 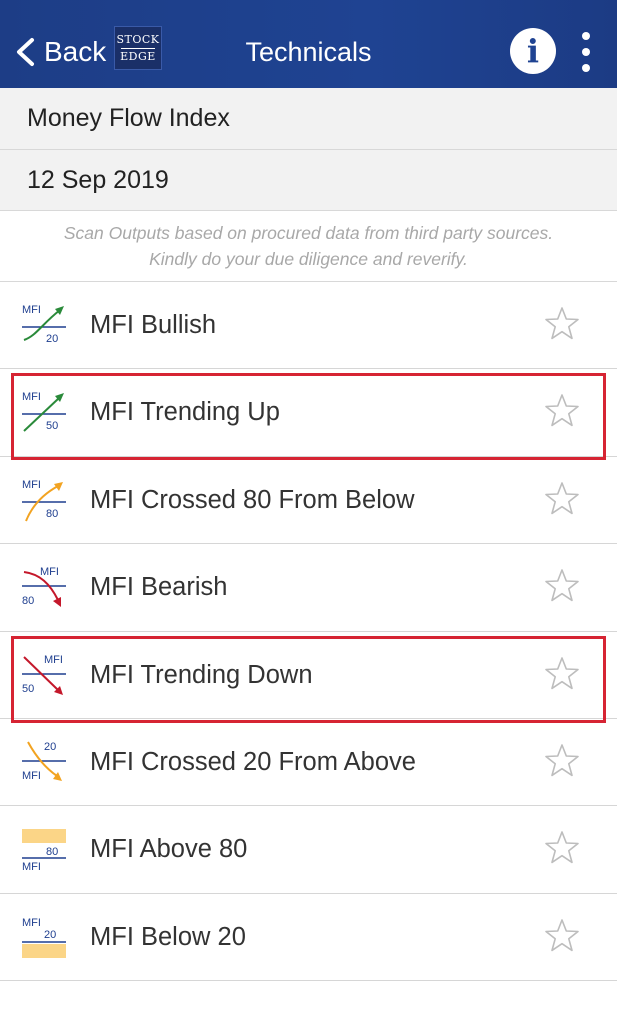 I want to click on indicator-header: Money Flow Index, so click(x=308, y=119).